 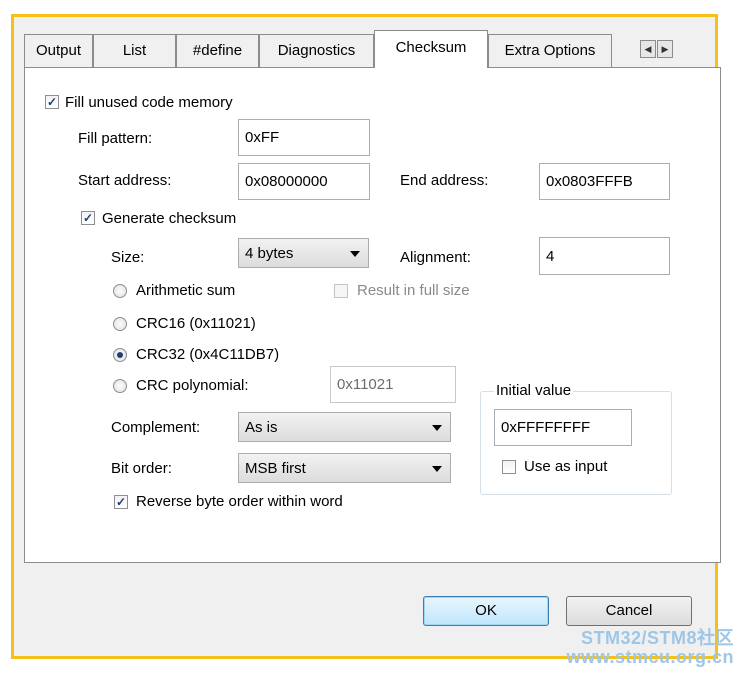 What do you see at coordinates (115, 138) in the screenshot?
I see `fill-pattern-label: Fill pattern:` at bounding box center [115, 138].